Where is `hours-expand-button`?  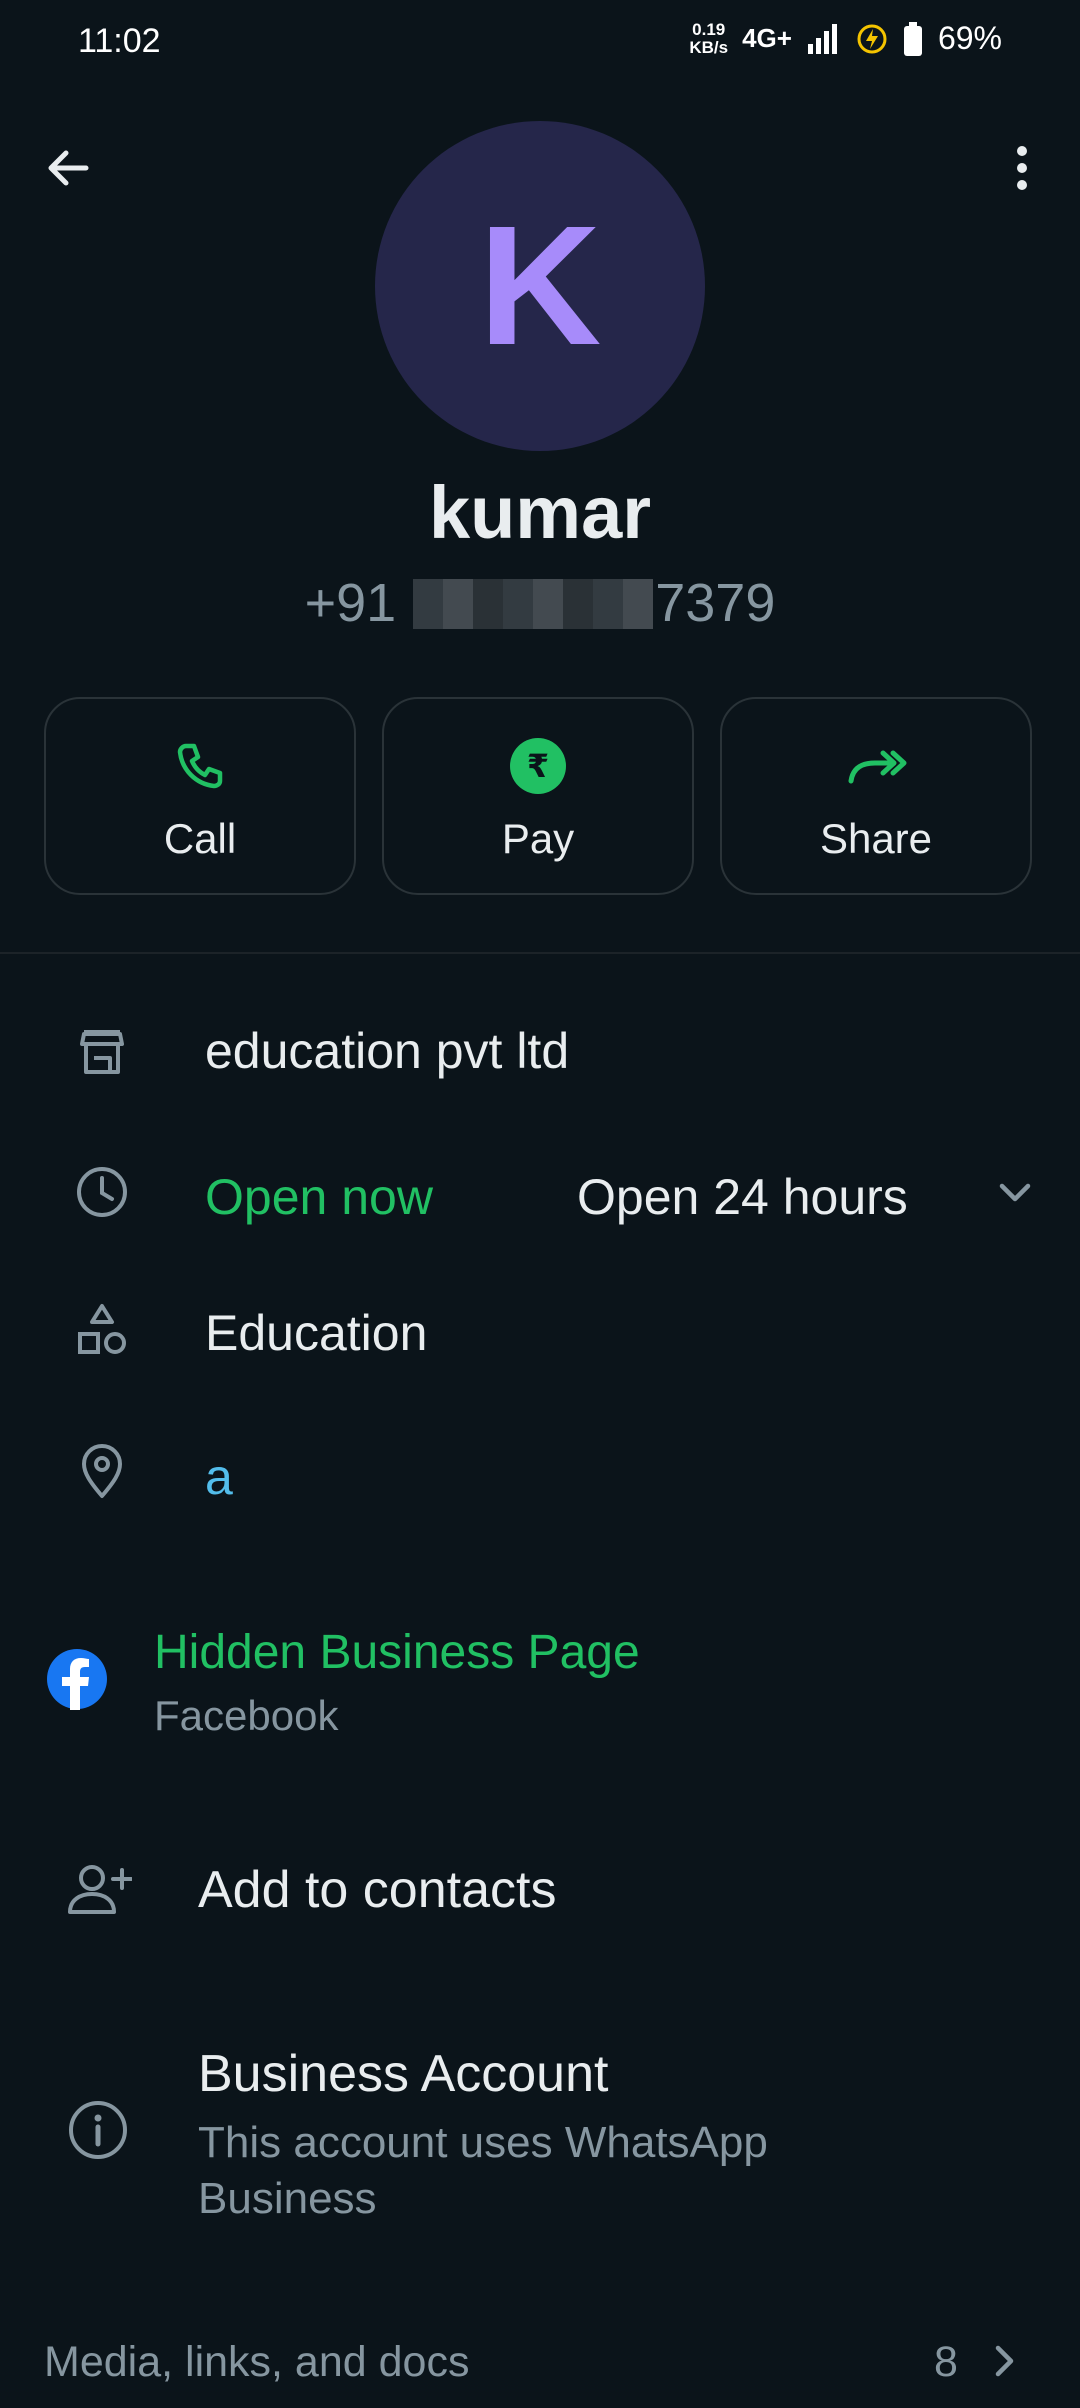 hours-expand-button is located at coordinates (1015, 1193).